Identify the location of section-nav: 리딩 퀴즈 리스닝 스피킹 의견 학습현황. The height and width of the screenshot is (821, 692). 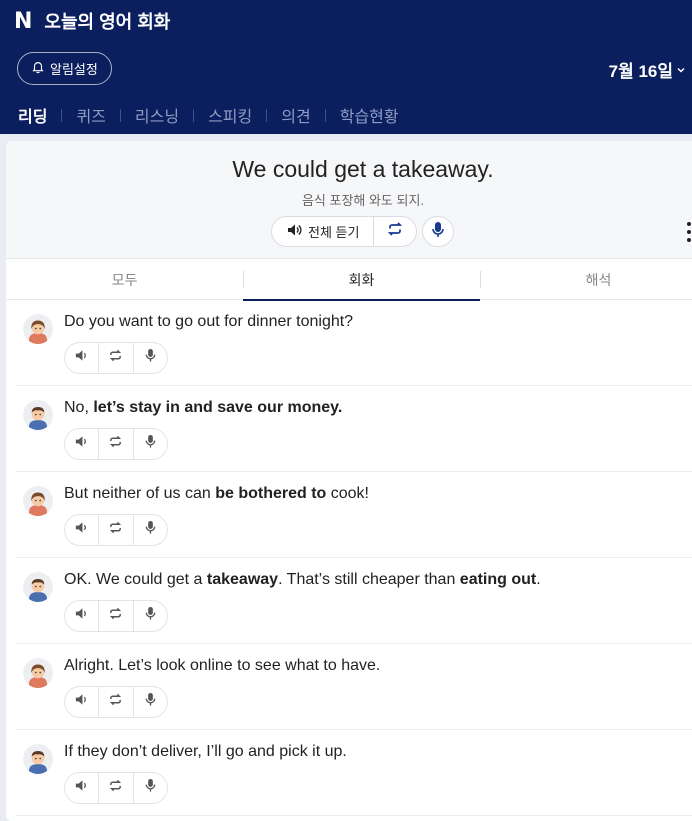
(208, 115).